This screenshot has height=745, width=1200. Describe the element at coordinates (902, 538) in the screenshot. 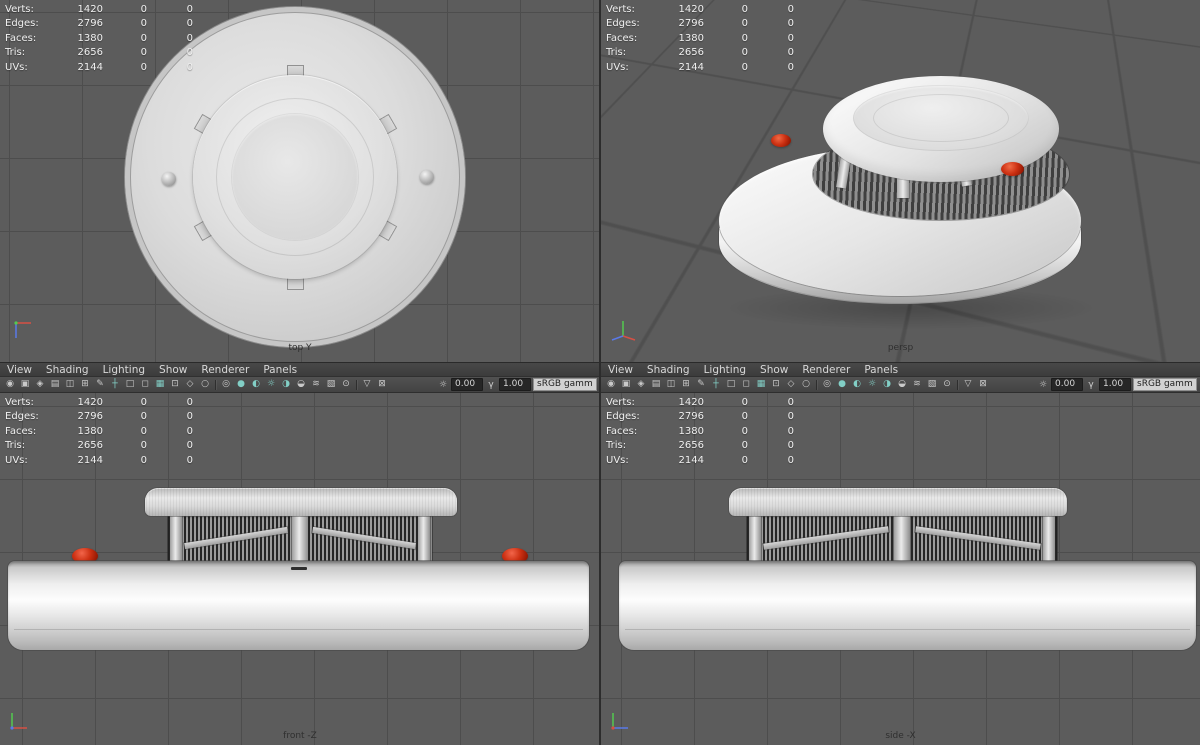

I see `detector-grille` at that location.